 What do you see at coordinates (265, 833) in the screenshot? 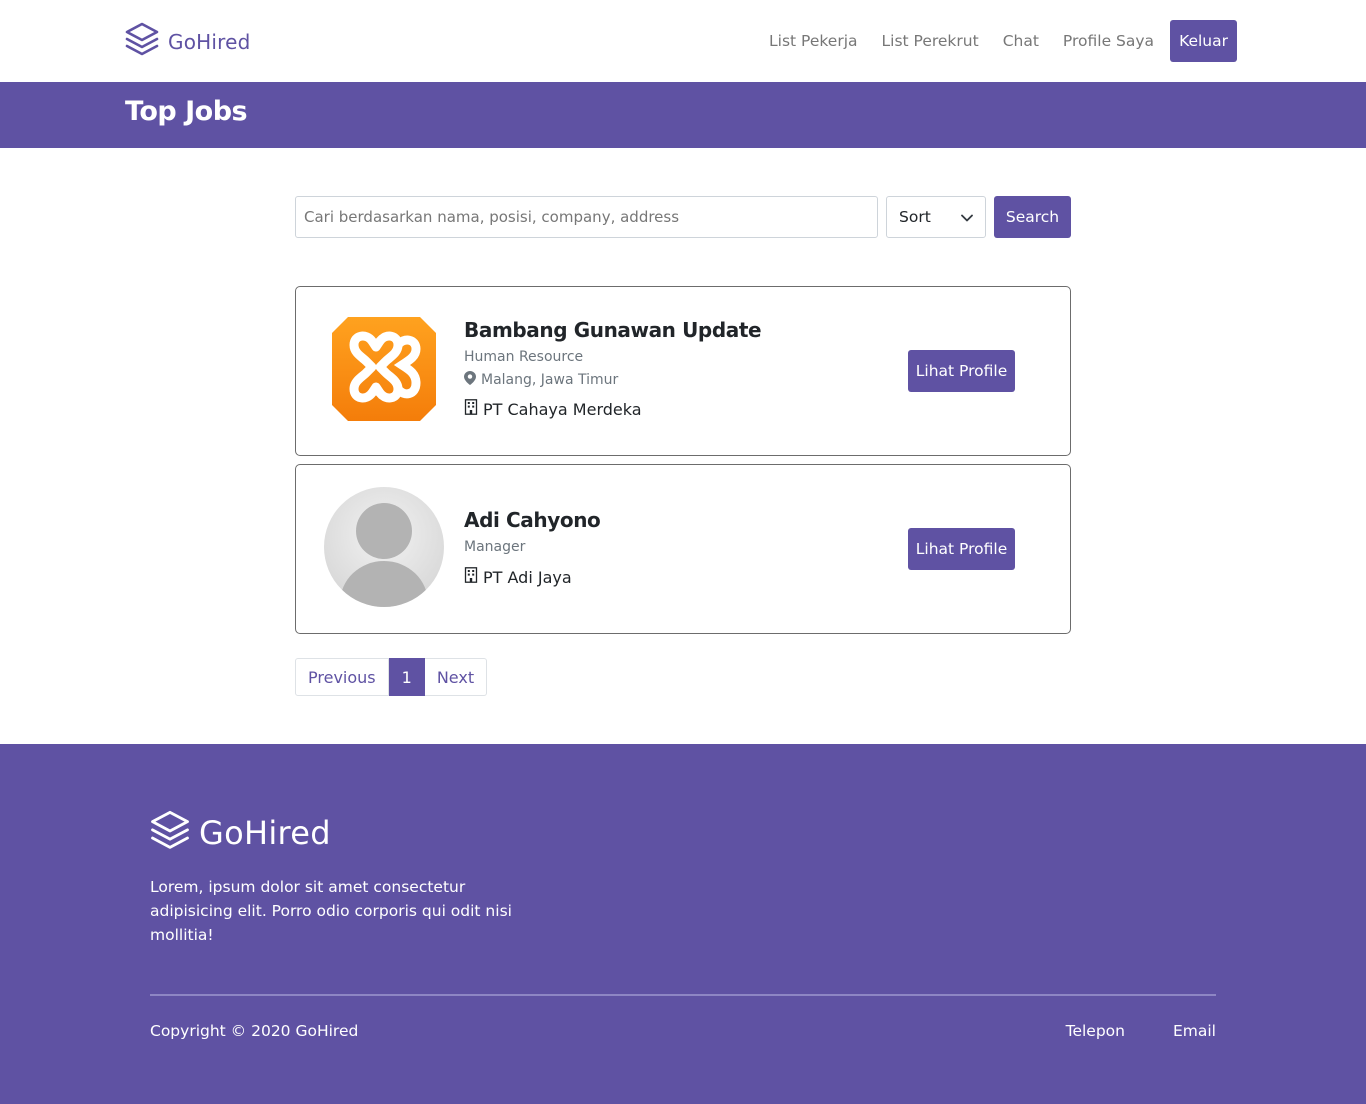
I see `footer-brand-name: GoHired` at bounding box center [265, 833].